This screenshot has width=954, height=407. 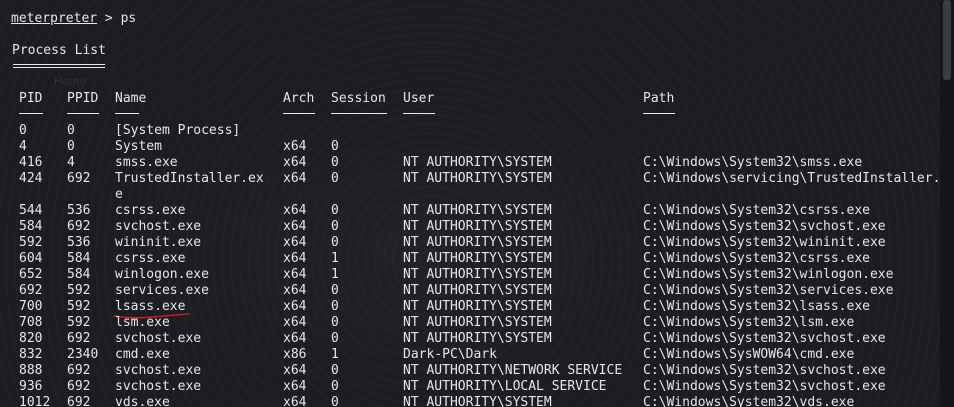 What do you see at coordinates (31, 306) in the screenshot?
I see `cell-pid: 700` at bounding box center [31, 306].